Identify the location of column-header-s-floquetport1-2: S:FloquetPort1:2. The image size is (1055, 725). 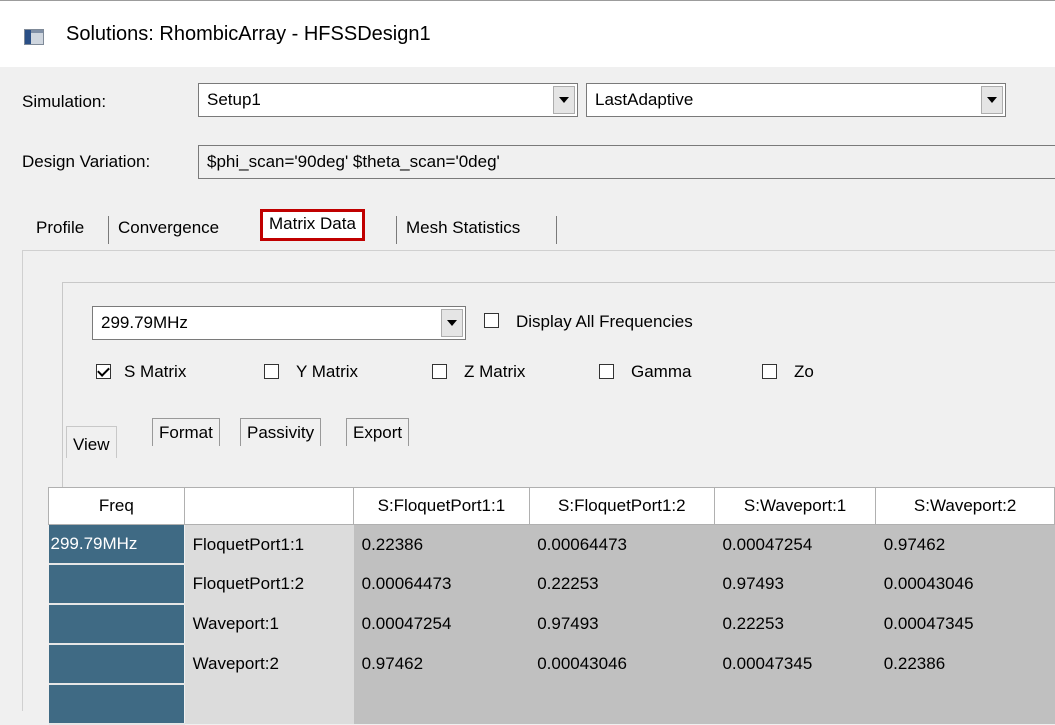
(621, 506).